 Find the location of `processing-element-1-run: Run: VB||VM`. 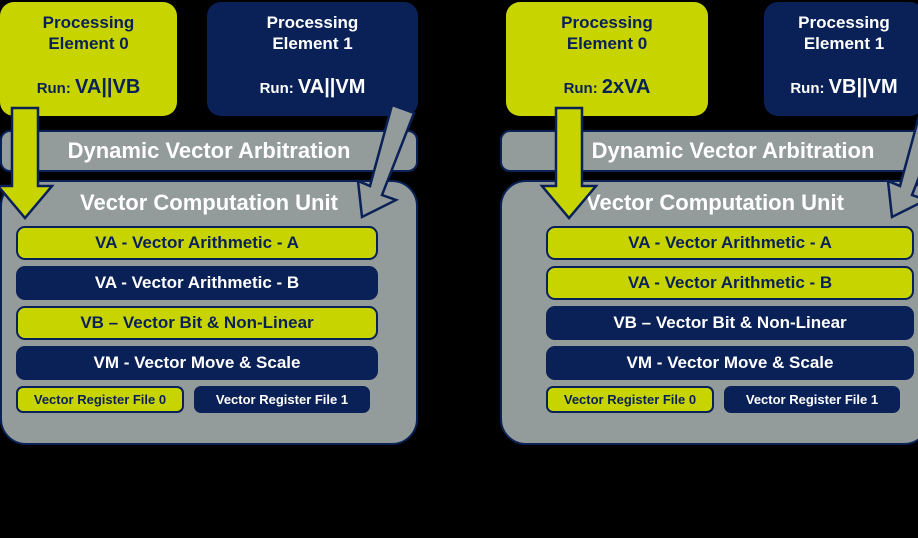

processing-element-1-run: Run: VB||VM is located at coordinates (843, 87).